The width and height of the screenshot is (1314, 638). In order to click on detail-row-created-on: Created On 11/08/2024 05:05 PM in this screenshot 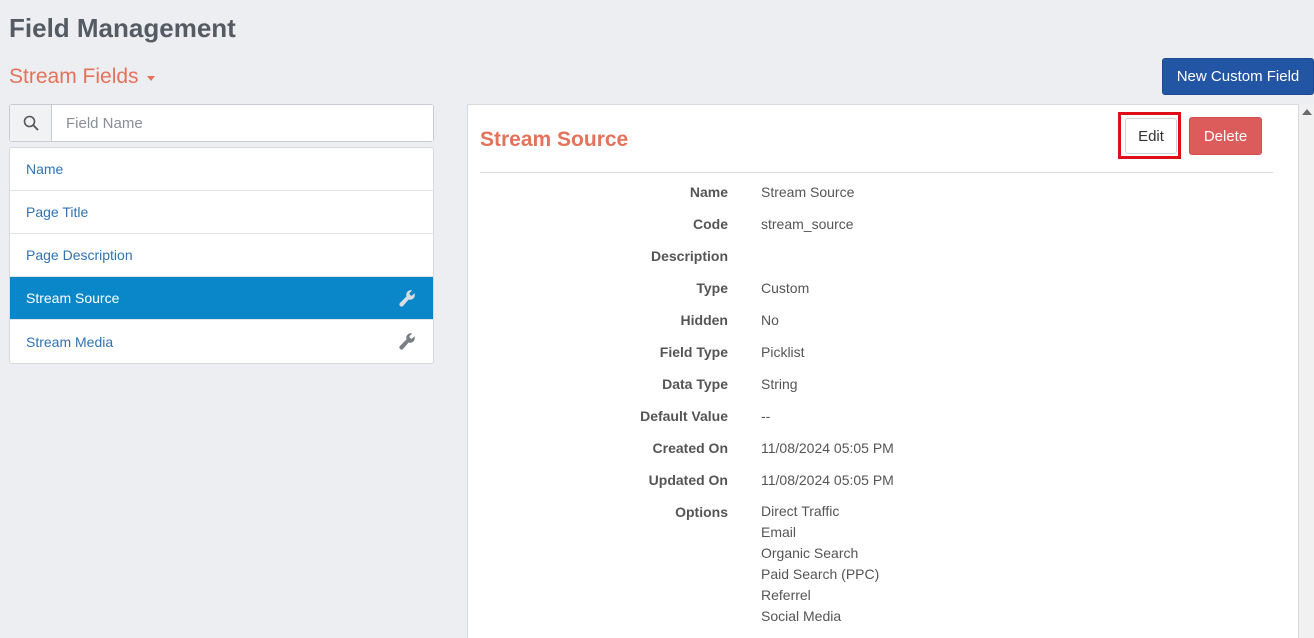, I will do `click(884, 456)`.